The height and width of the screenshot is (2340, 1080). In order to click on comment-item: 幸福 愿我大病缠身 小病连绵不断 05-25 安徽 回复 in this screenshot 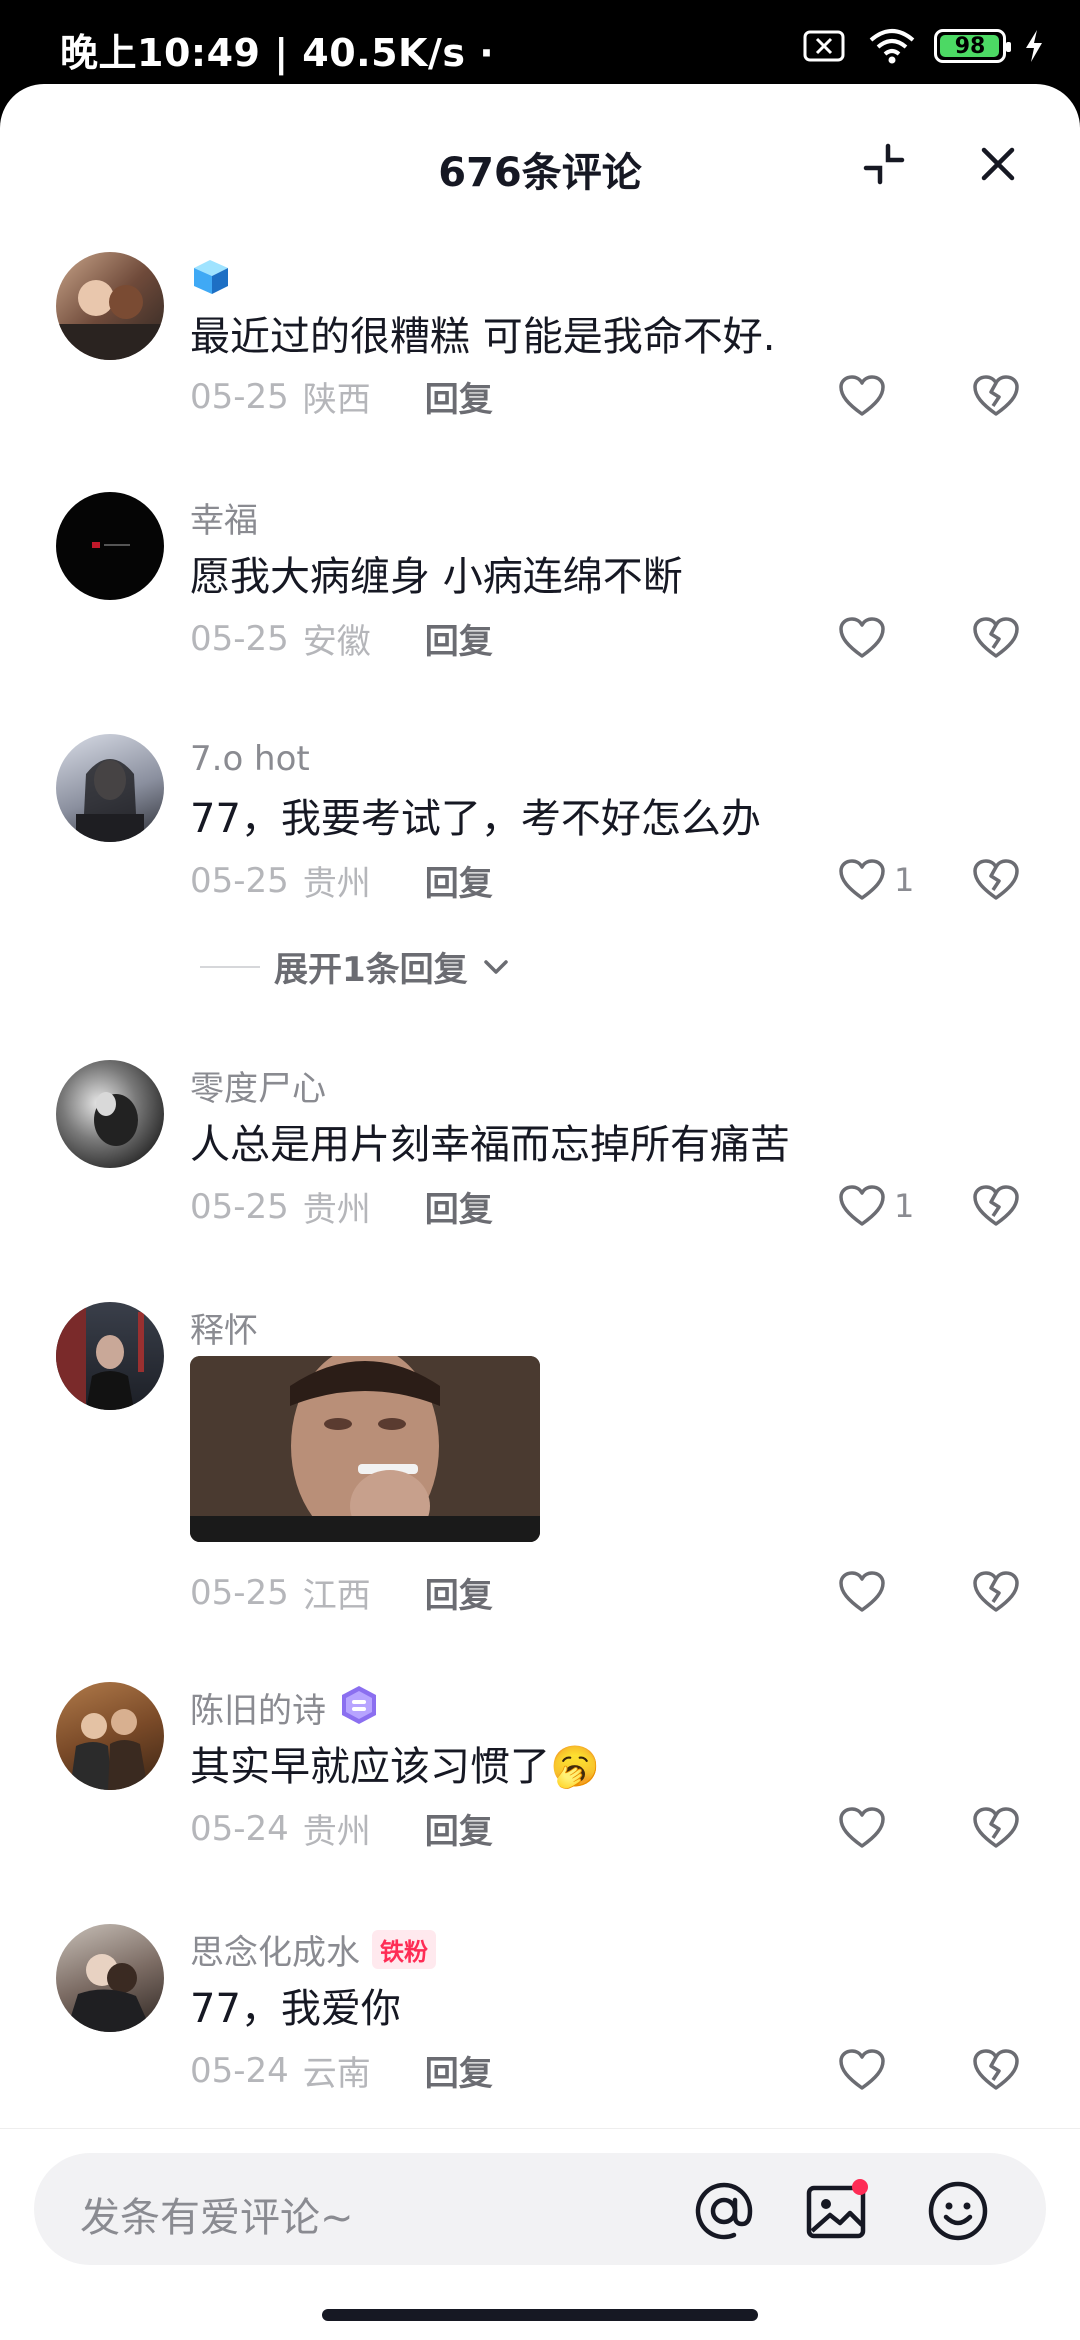, I will do `click(540, 590)`.